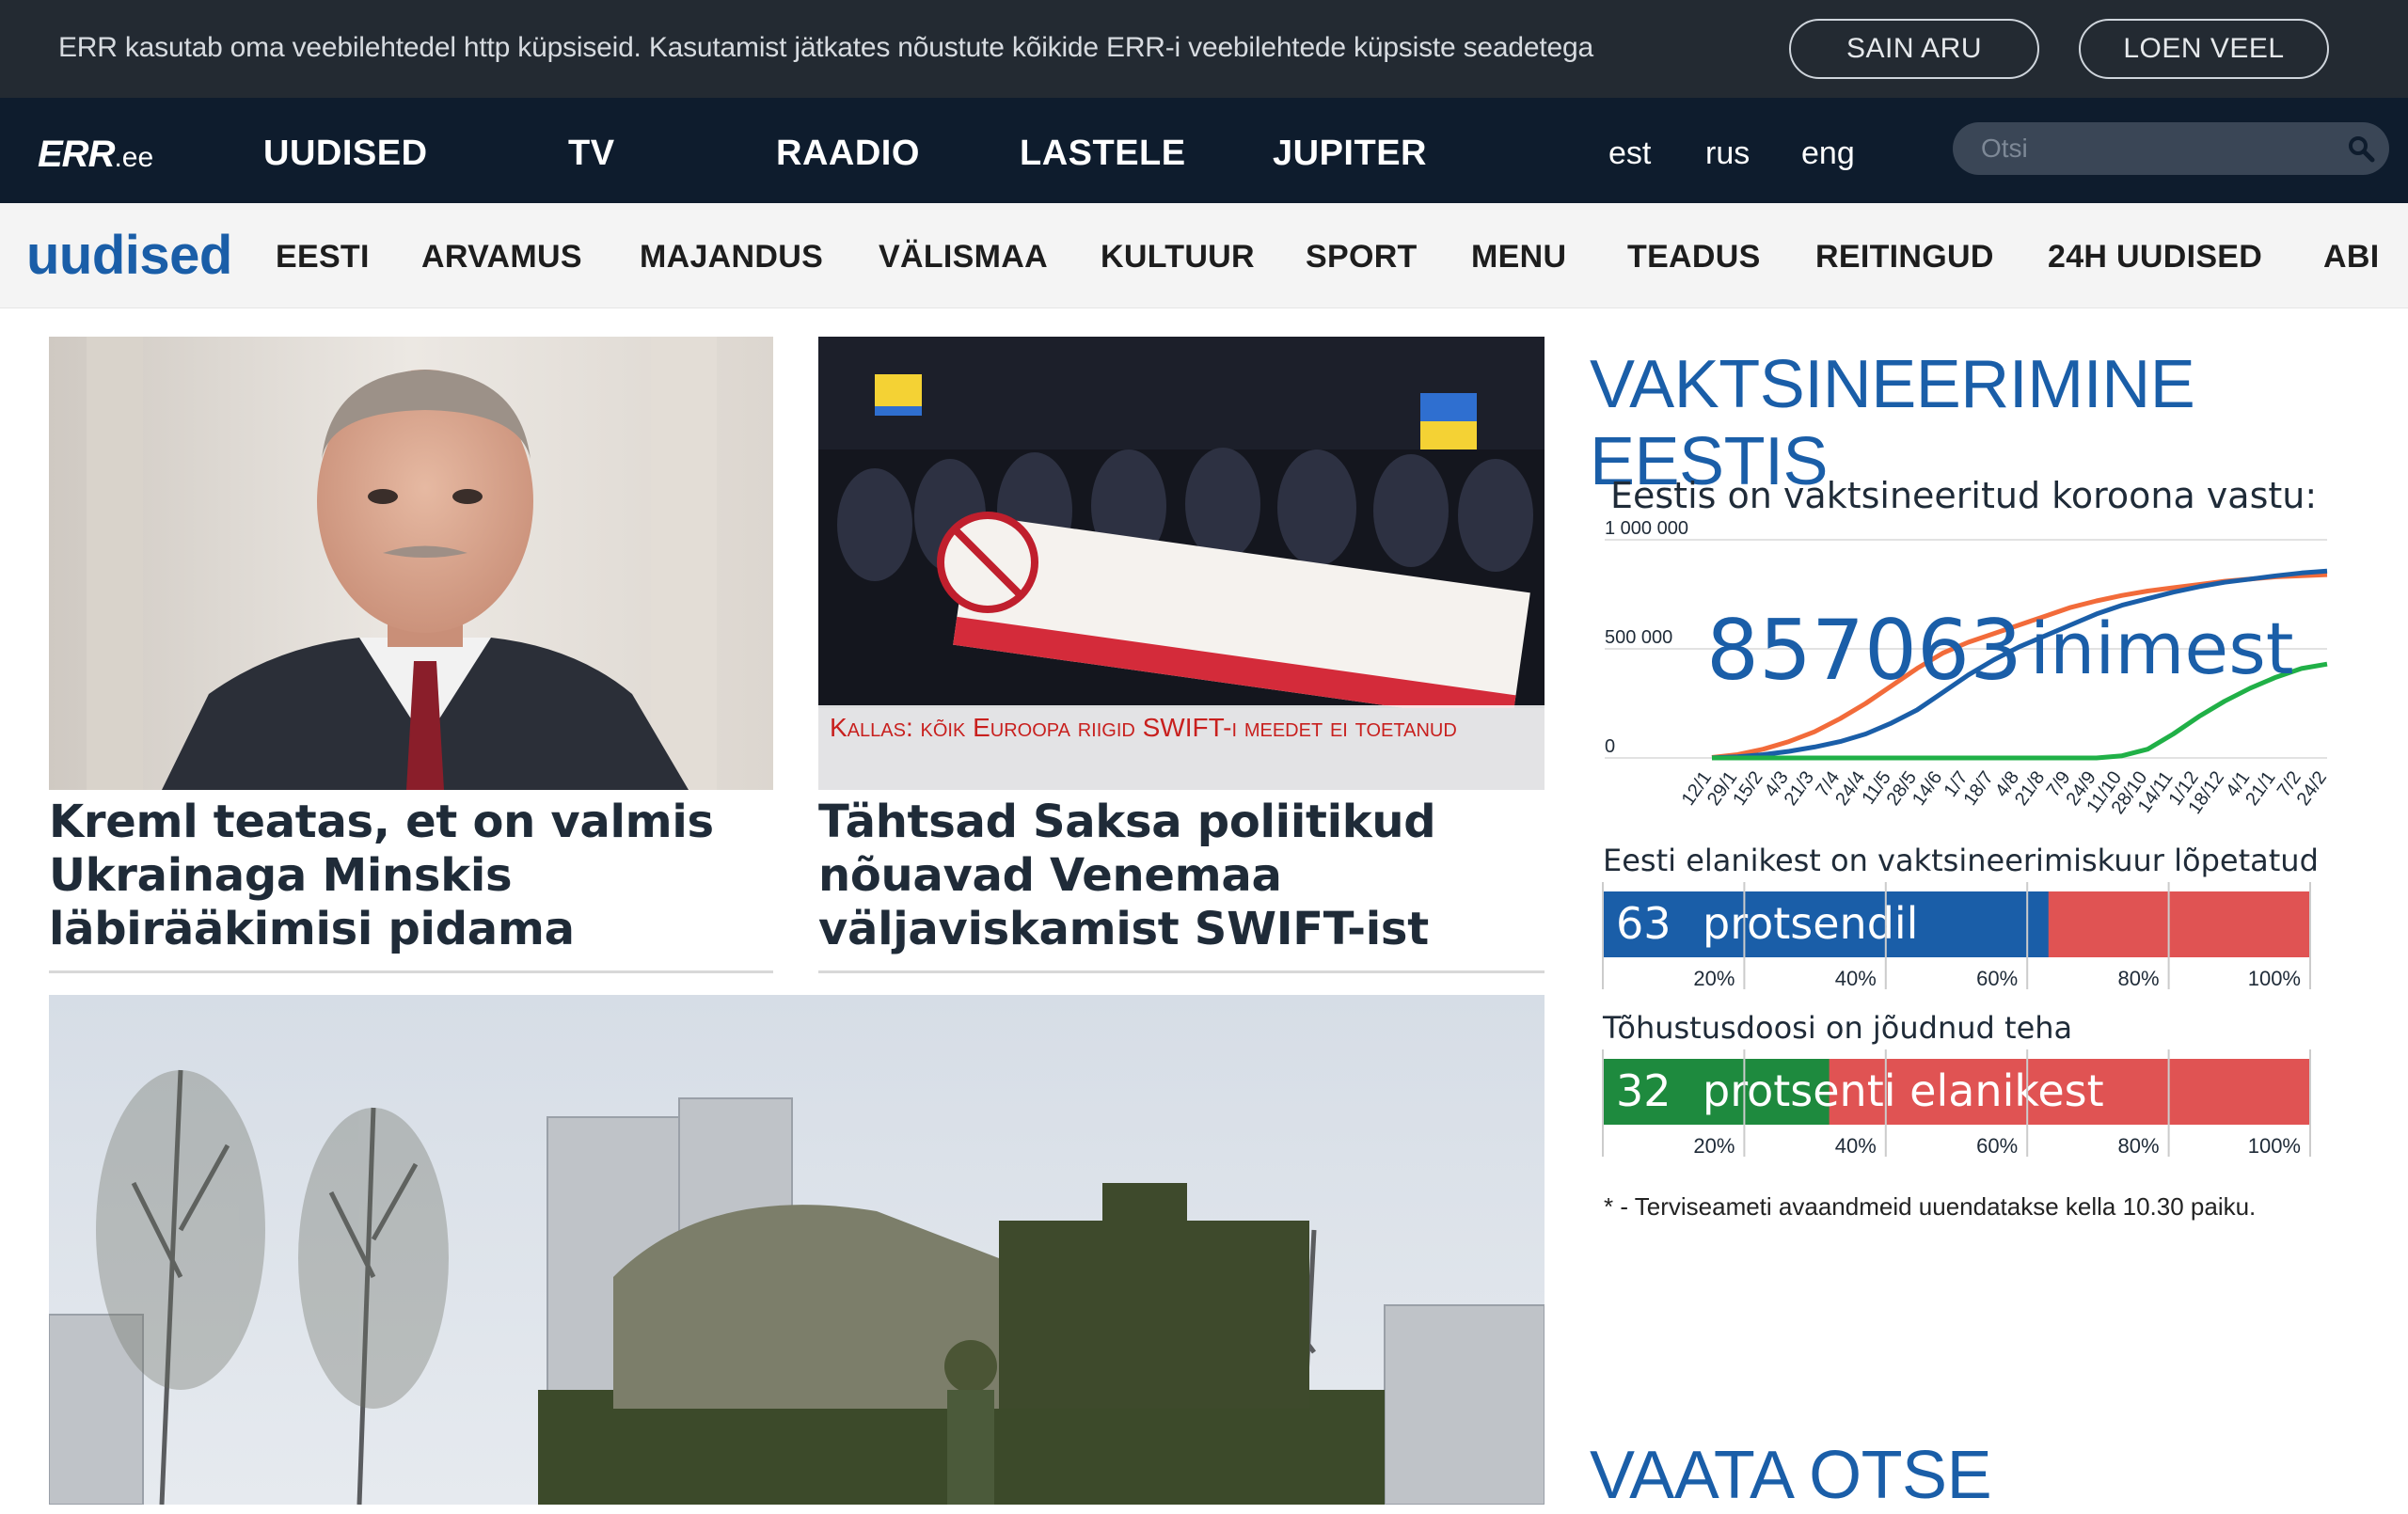 The width and height of the screenshot is (2408, 1514). Describe the element at coordinates (77, 154) in the screenshot. I see `logo-main: ERR` at that location.